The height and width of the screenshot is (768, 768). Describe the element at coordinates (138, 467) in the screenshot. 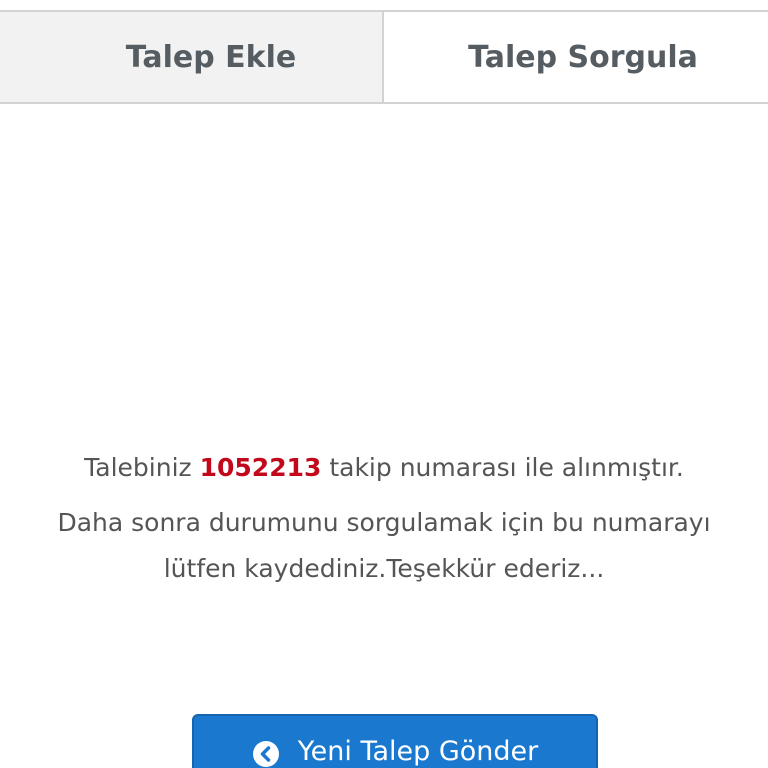

I see `message-prefix: Talebiniz` at that location.